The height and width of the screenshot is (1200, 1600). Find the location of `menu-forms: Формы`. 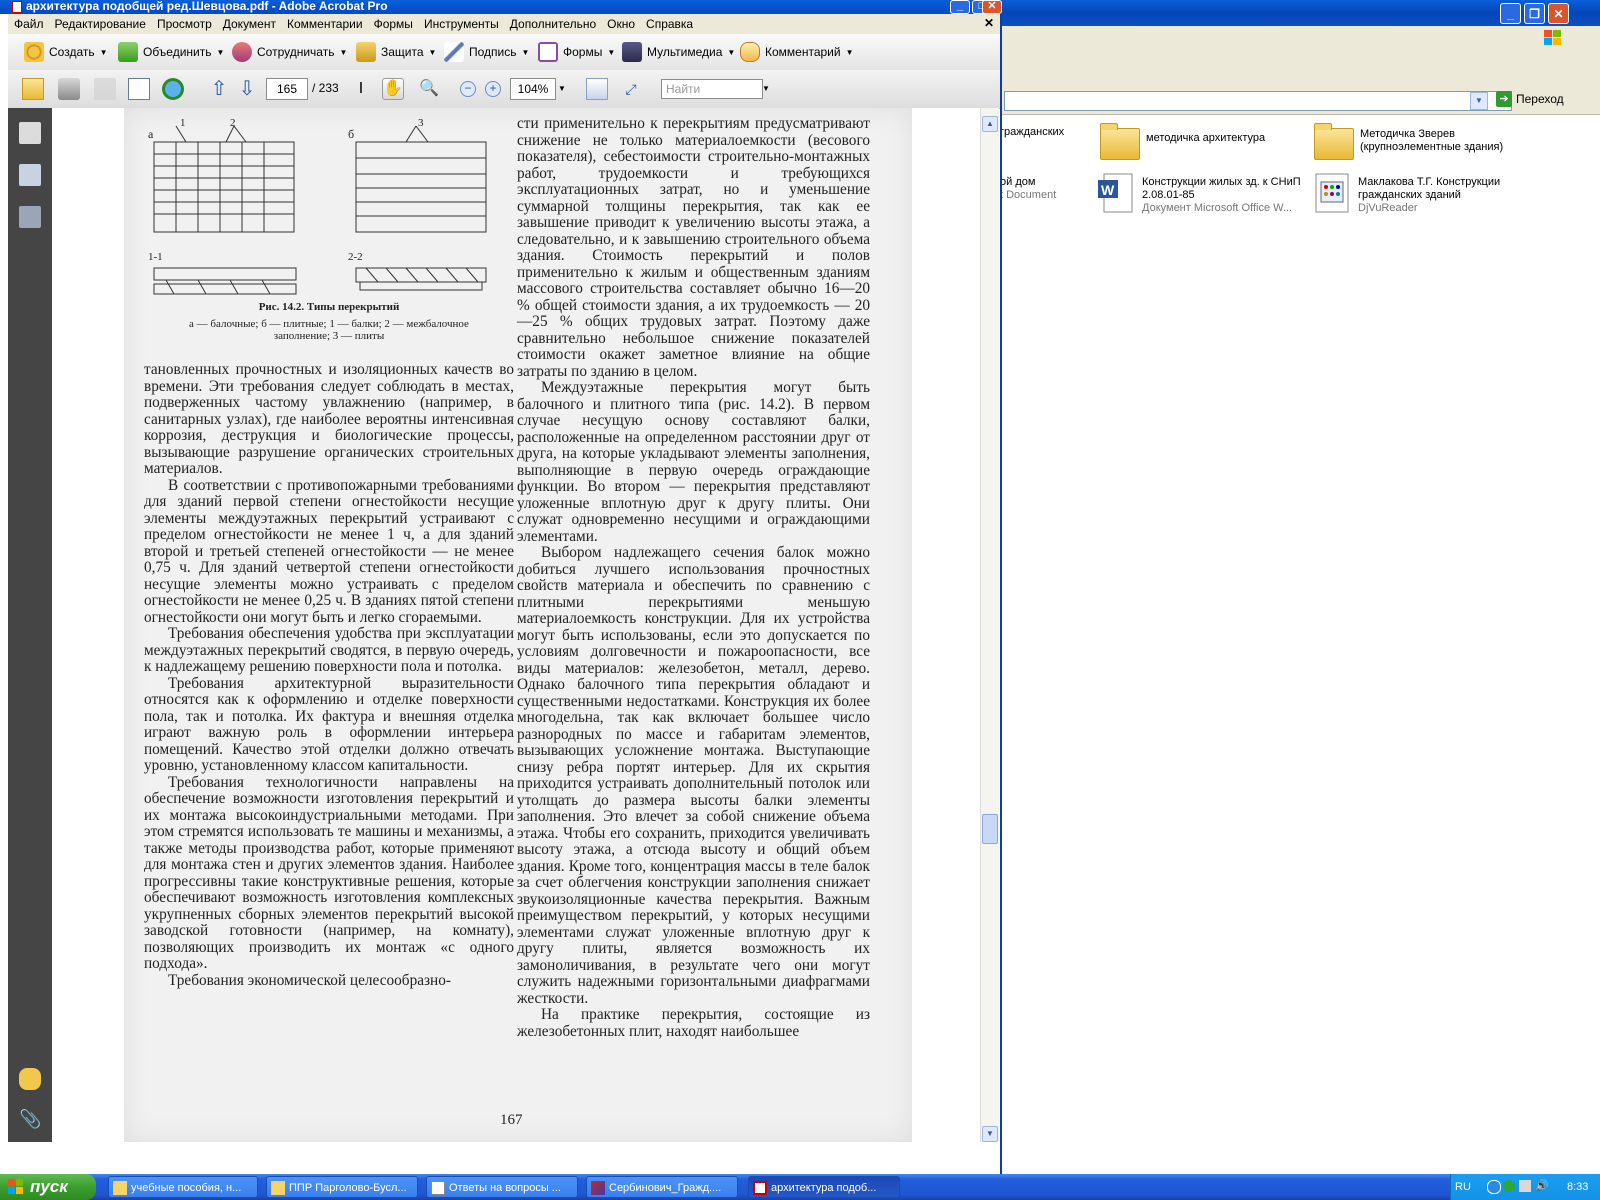

menu-forms: Формы is located at coordinates (393, 22).